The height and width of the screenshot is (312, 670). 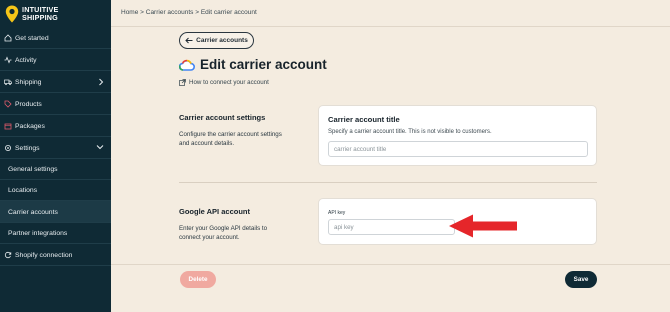 I want to click on sidebar-divider, so click(x=55, y=265).